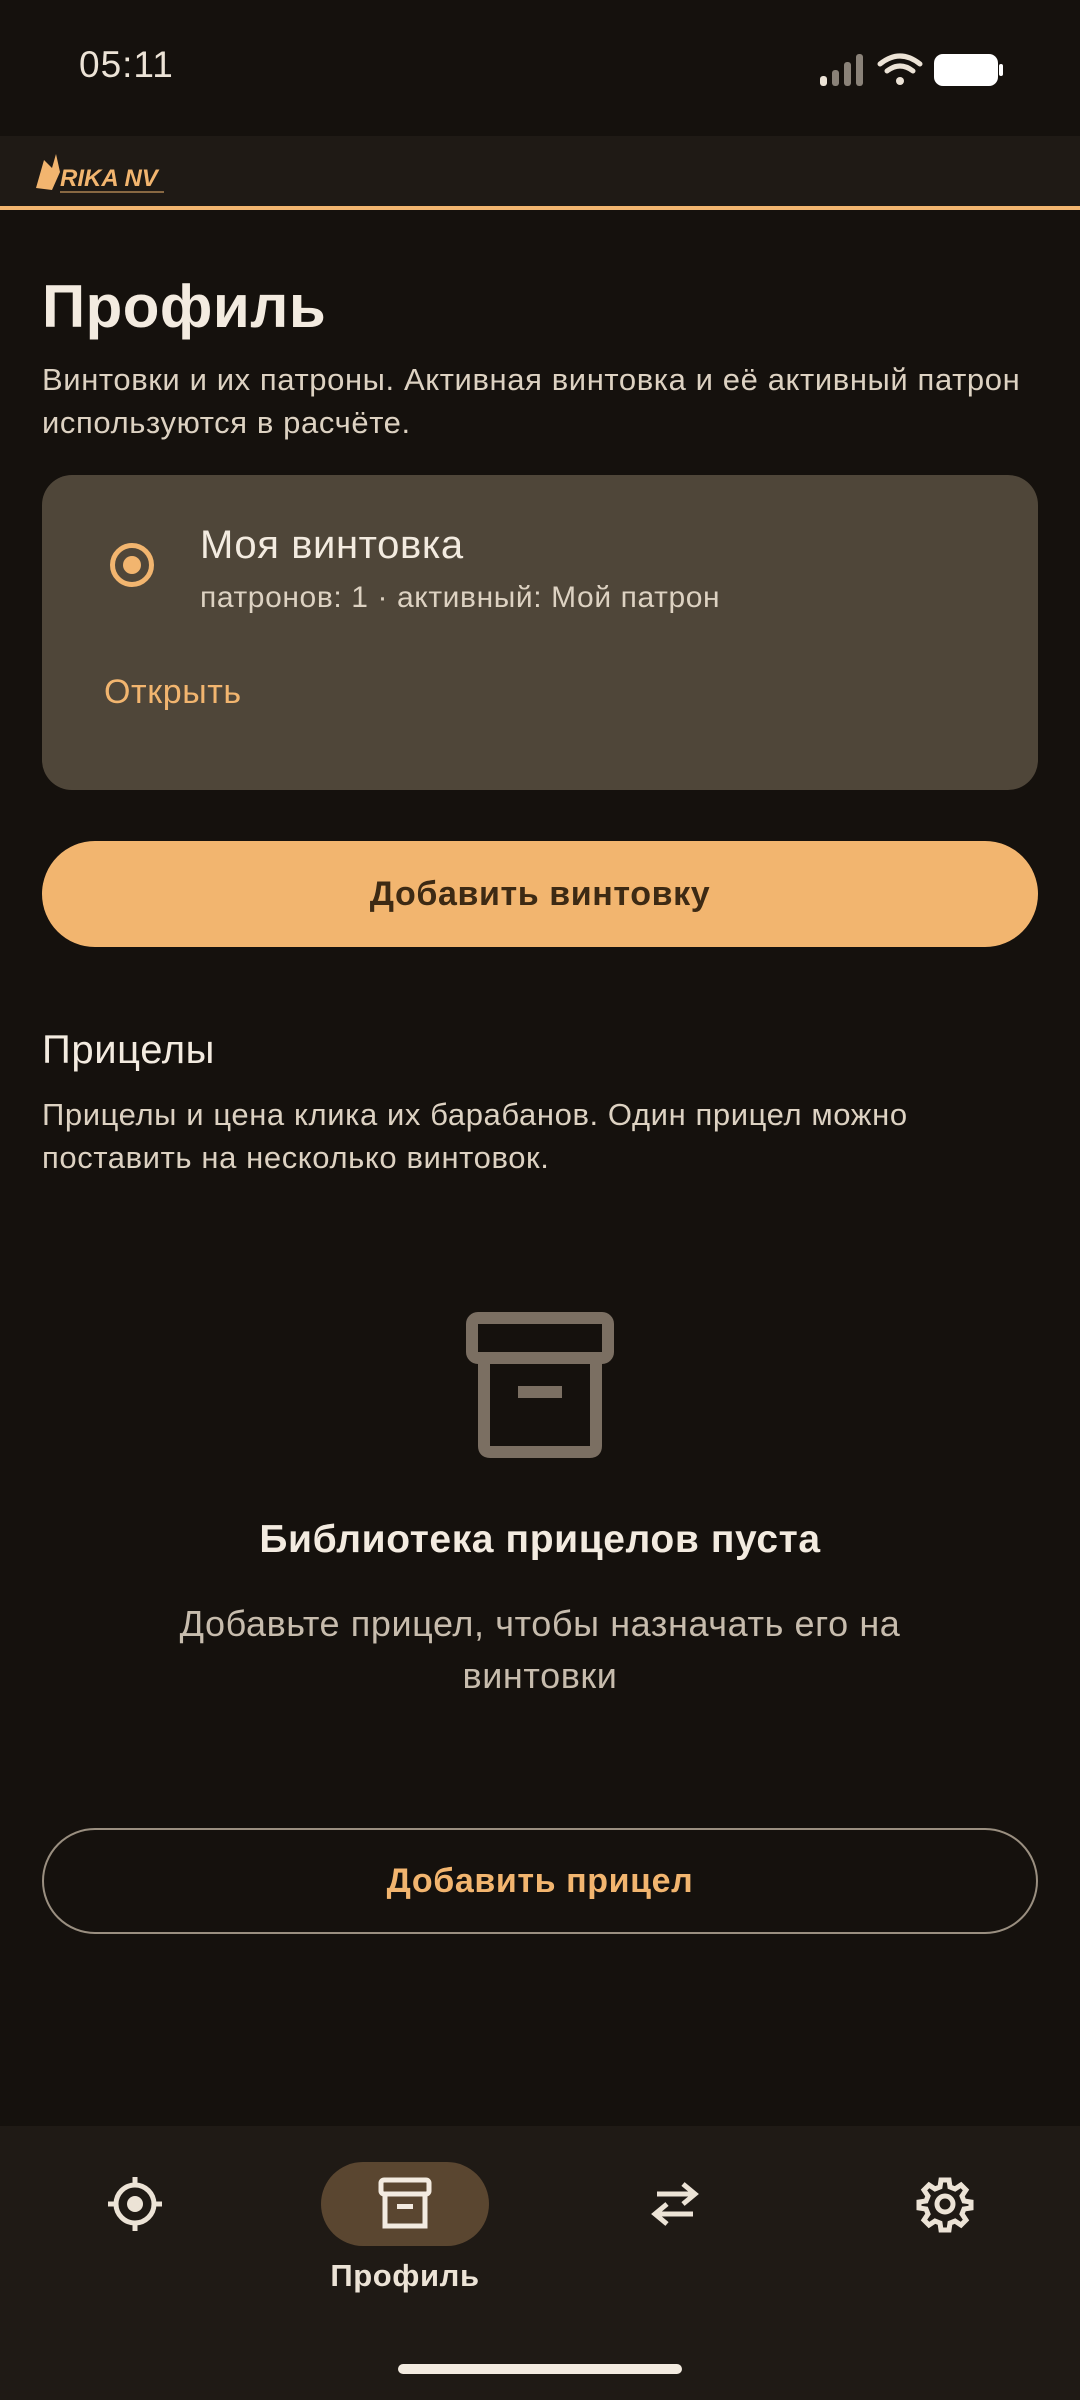 This screenshot has height=2400, width=1080. I want to click on add-rifle-button: Добавить винтовку, so click(540, 894).